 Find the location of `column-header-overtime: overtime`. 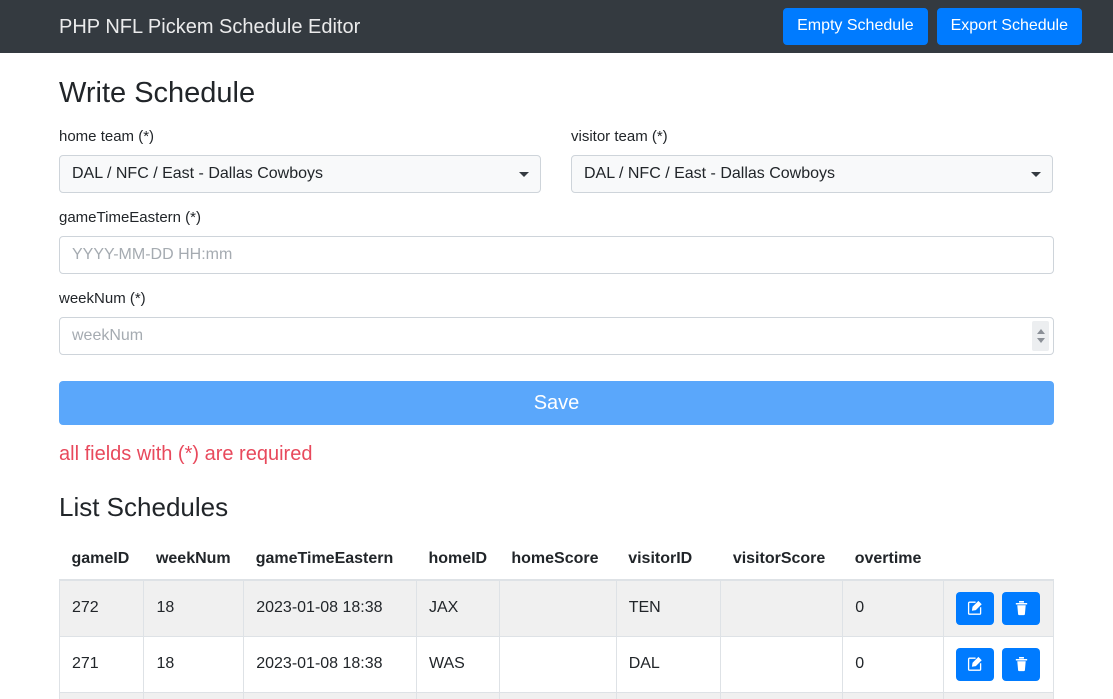

column-header-overtime: overtime is located at coordinates (893, 560).